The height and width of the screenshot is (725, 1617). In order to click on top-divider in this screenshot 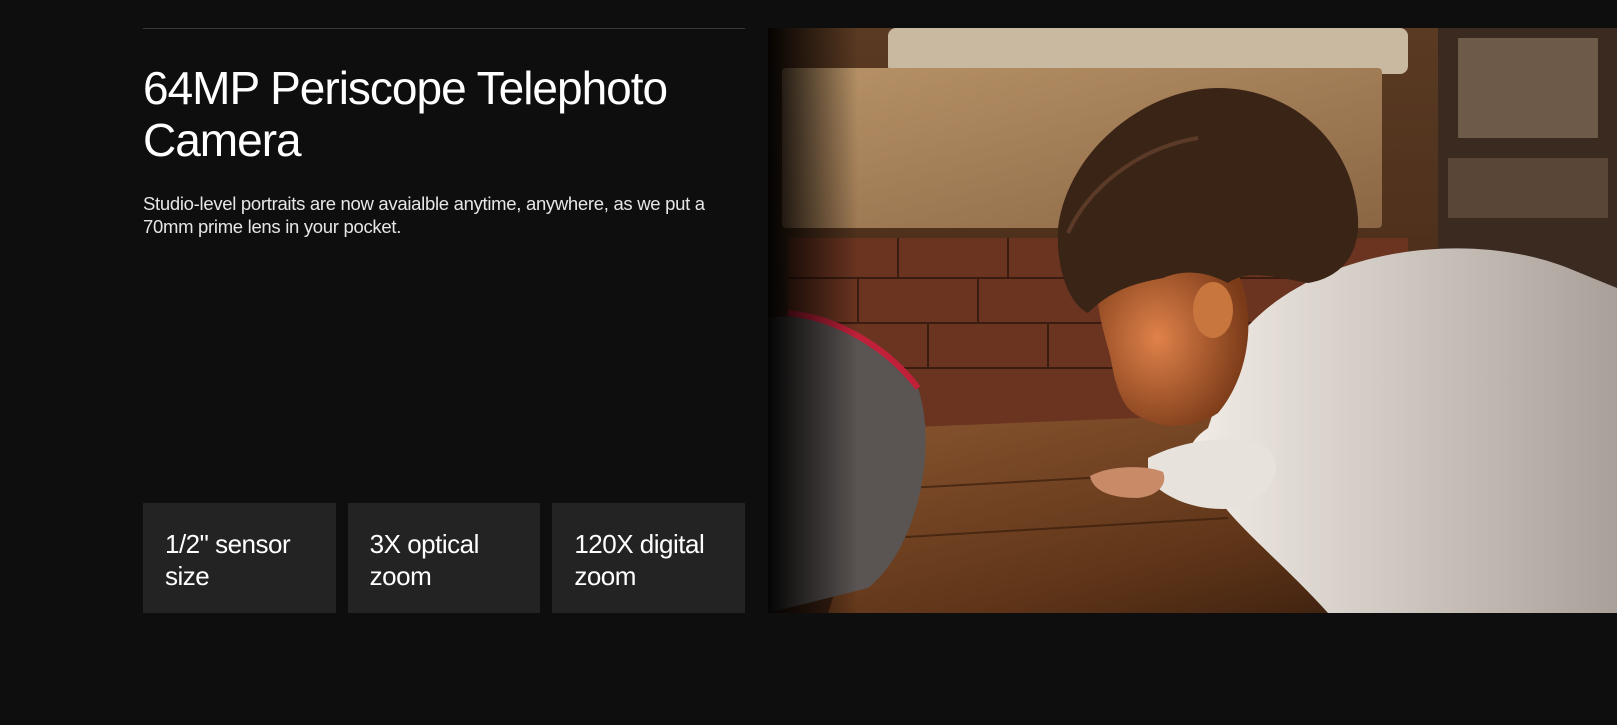, I will do `click(444, 28)`.